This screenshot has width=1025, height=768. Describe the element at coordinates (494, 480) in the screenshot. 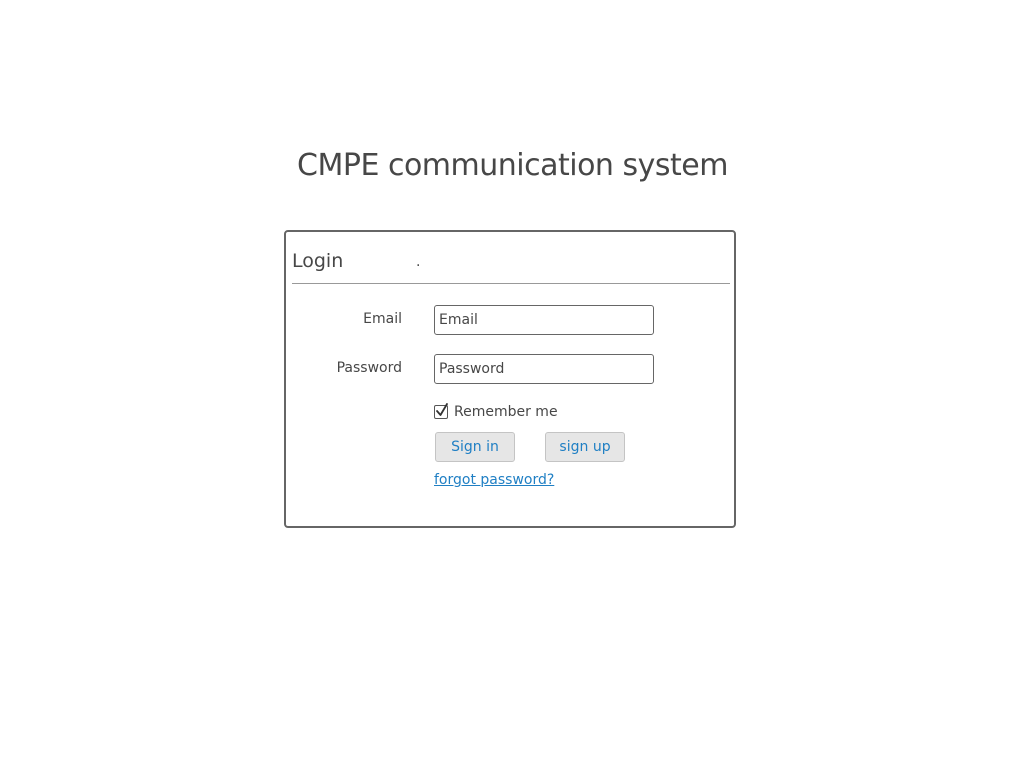

I see `forgot-password-link: forgot password?` at that location.